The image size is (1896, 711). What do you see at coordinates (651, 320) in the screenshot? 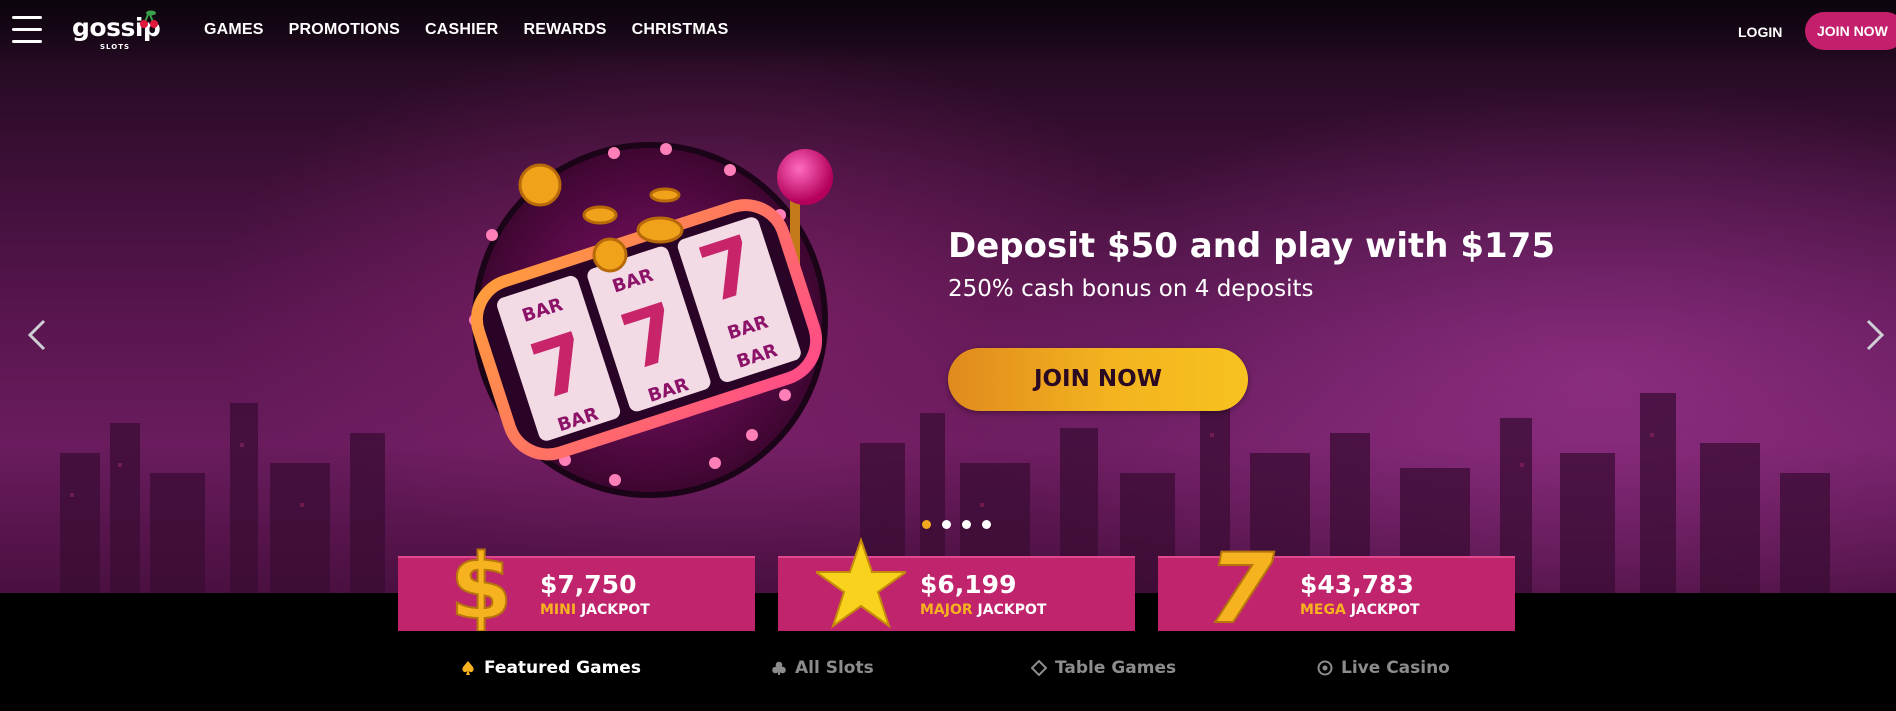
I see `slot-machine-illustration: BAR 7 BAR BAR 7 BAR 7 BAR BAR` at bounding box center [651, 320].